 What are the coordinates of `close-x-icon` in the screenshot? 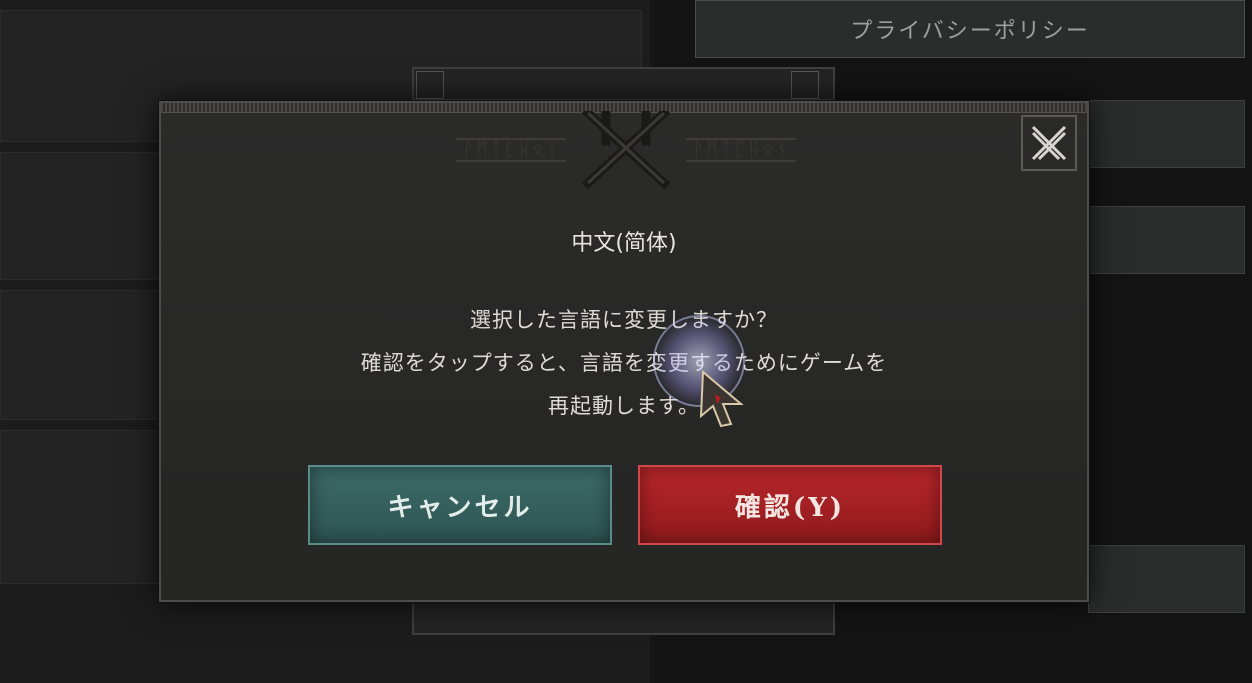 It's located at (1049, 143).